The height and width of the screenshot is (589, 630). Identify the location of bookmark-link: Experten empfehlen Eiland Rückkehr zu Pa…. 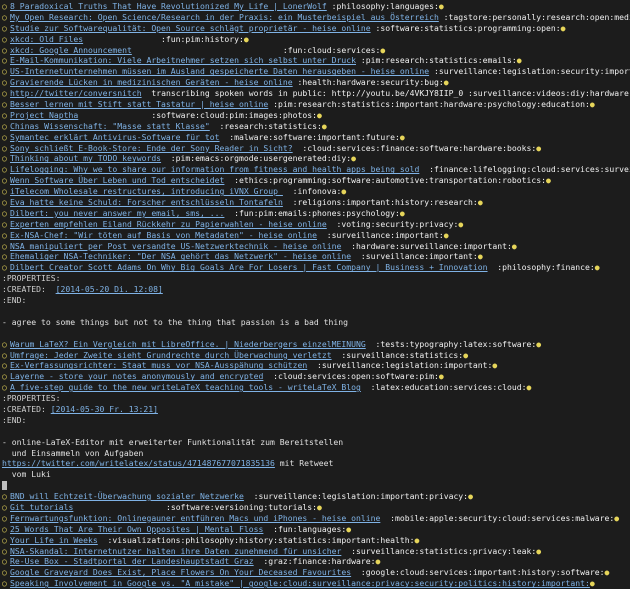
(168, 224).